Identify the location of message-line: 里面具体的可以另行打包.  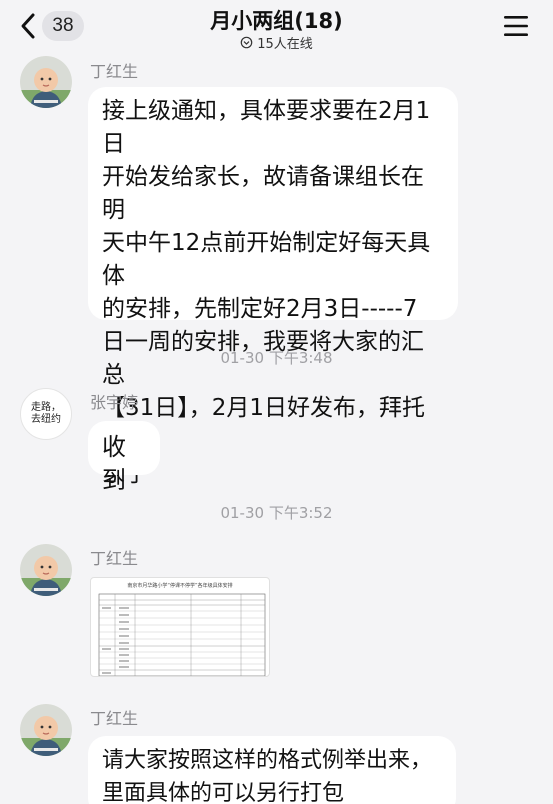
(223, 792).